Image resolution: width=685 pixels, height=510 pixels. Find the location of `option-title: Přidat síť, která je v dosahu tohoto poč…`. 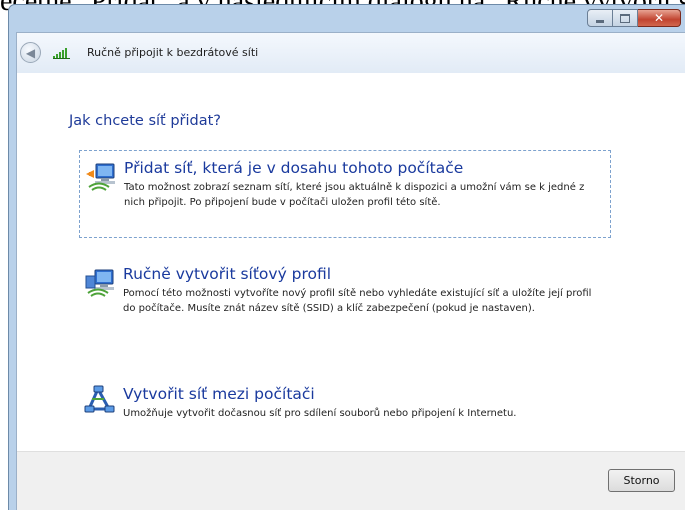

option-title: Přidat síť, která je v dosahu tohoto poč… is located at coordinates (294, 168).